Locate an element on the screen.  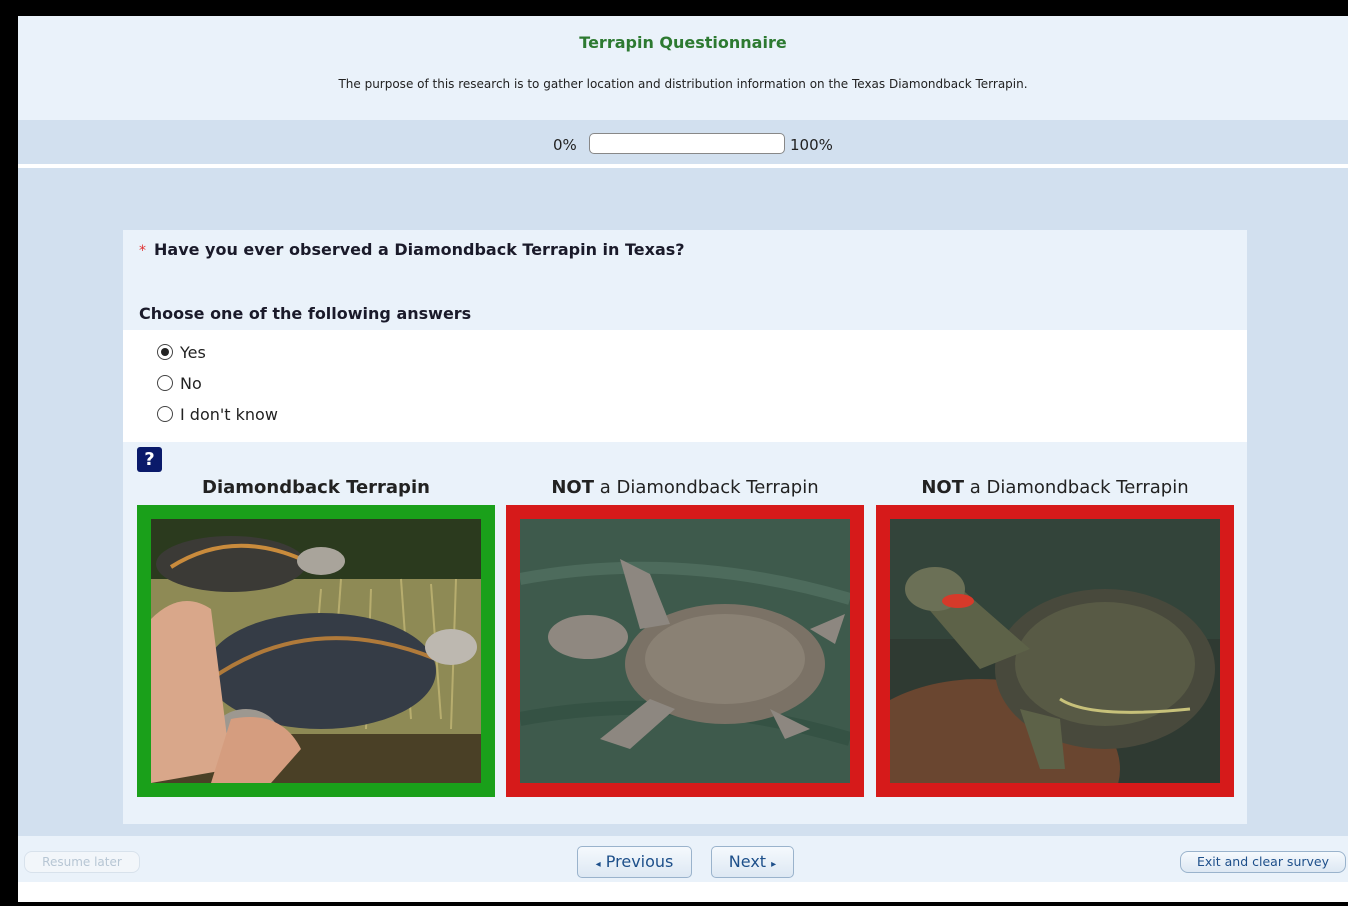
sea-turtle-image is located at coordinates (685, 651).